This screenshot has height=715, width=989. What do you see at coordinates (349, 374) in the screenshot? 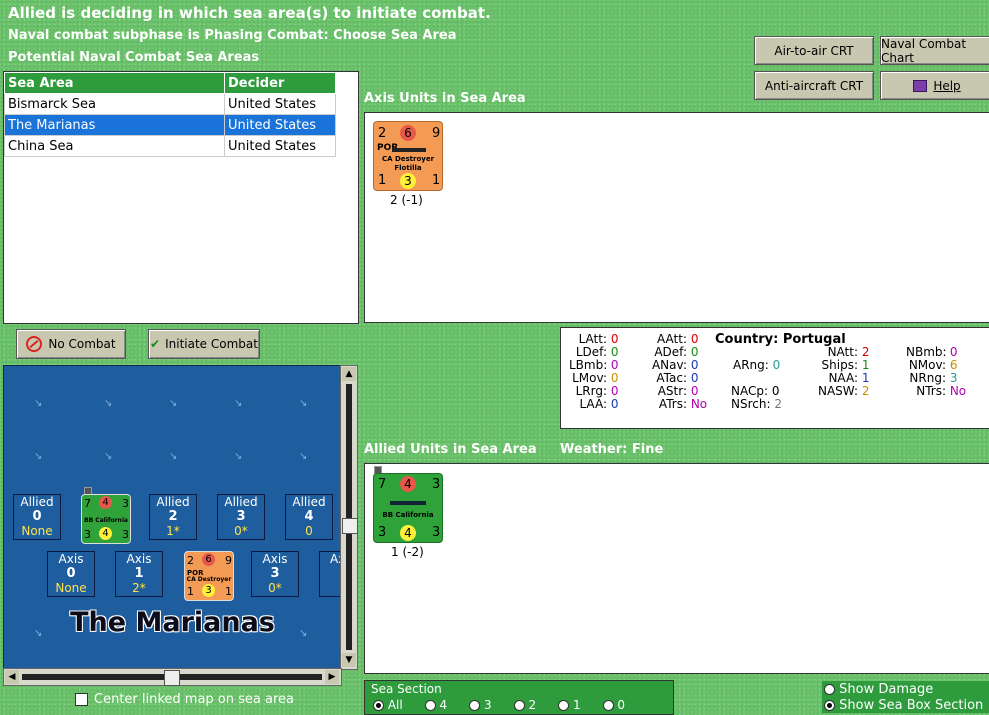
I see `scroll-up-arrow-icon: ▲` at bounding box center [349, 374].